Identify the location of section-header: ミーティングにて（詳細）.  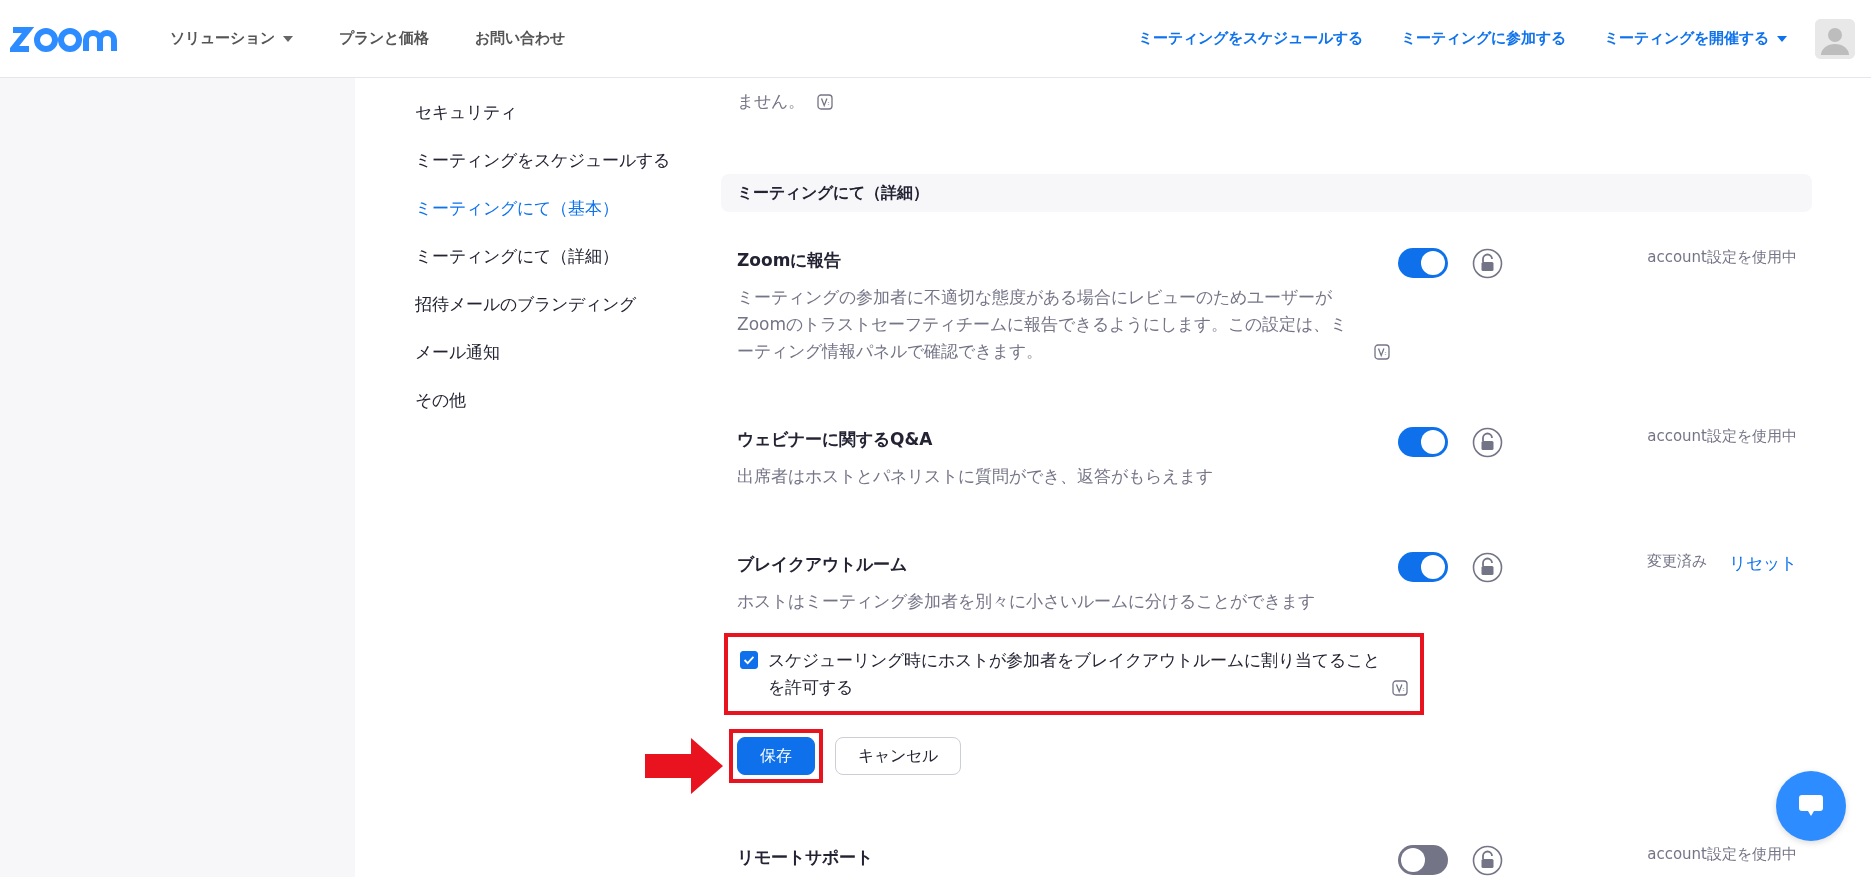
(1266, 193).